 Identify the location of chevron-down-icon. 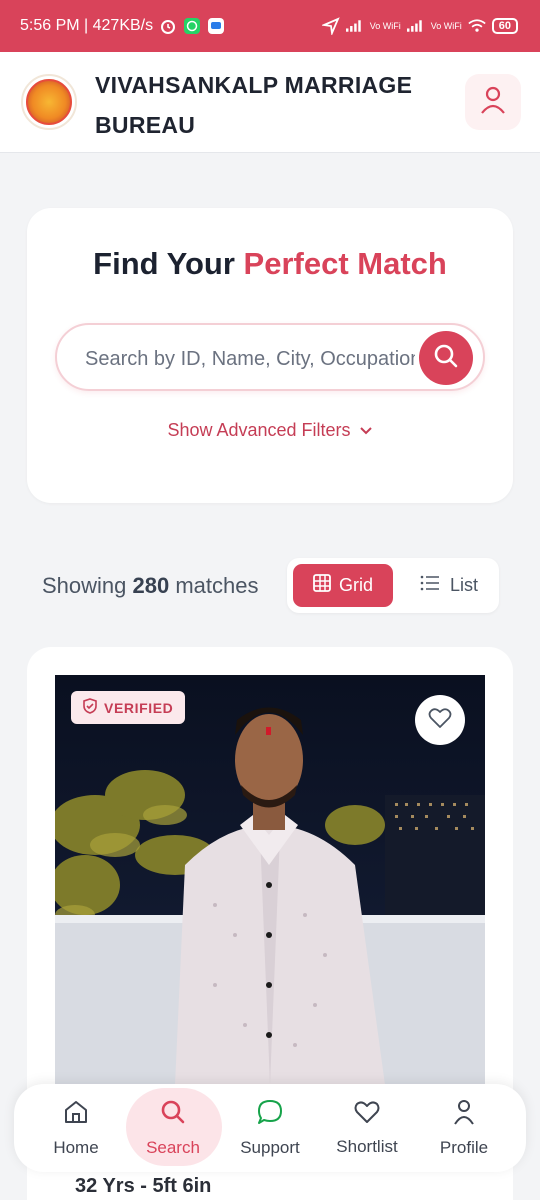
(366, 430).